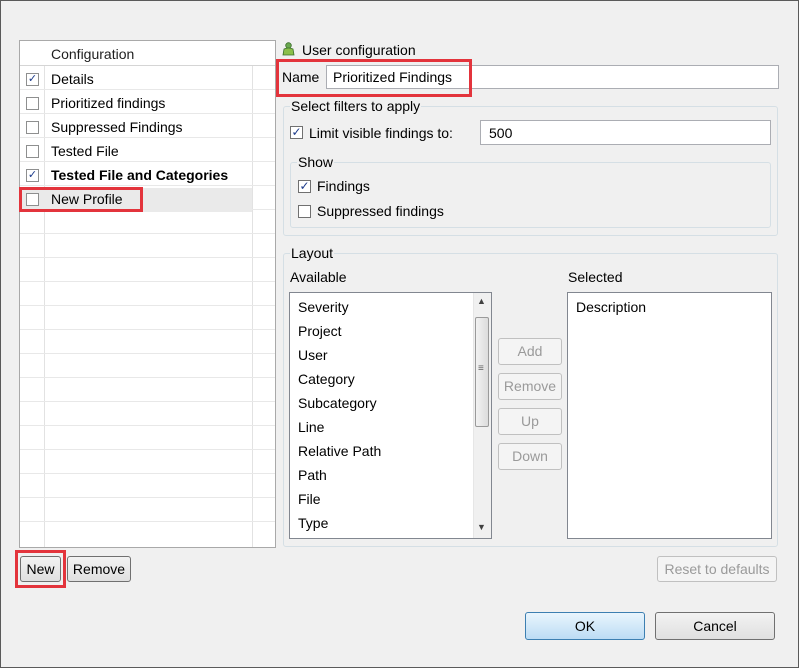  Describe the element at coordinates (530, 421) in the screenshot. I see `up-button: Up` at that location.